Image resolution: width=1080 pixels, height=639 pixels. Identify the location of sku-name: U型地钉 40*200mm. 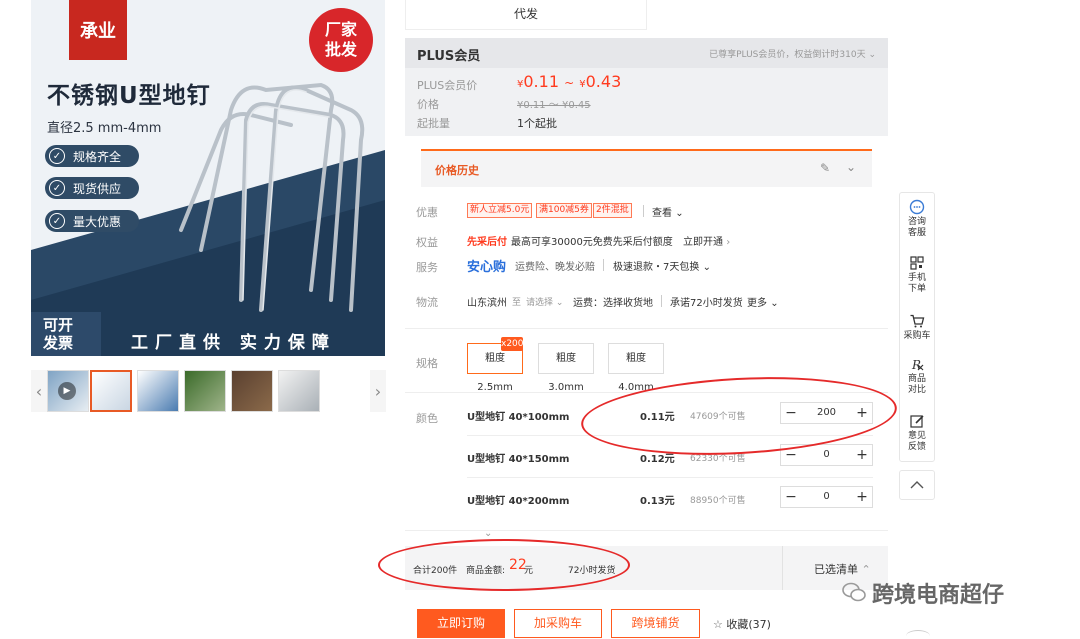
(518, 501).